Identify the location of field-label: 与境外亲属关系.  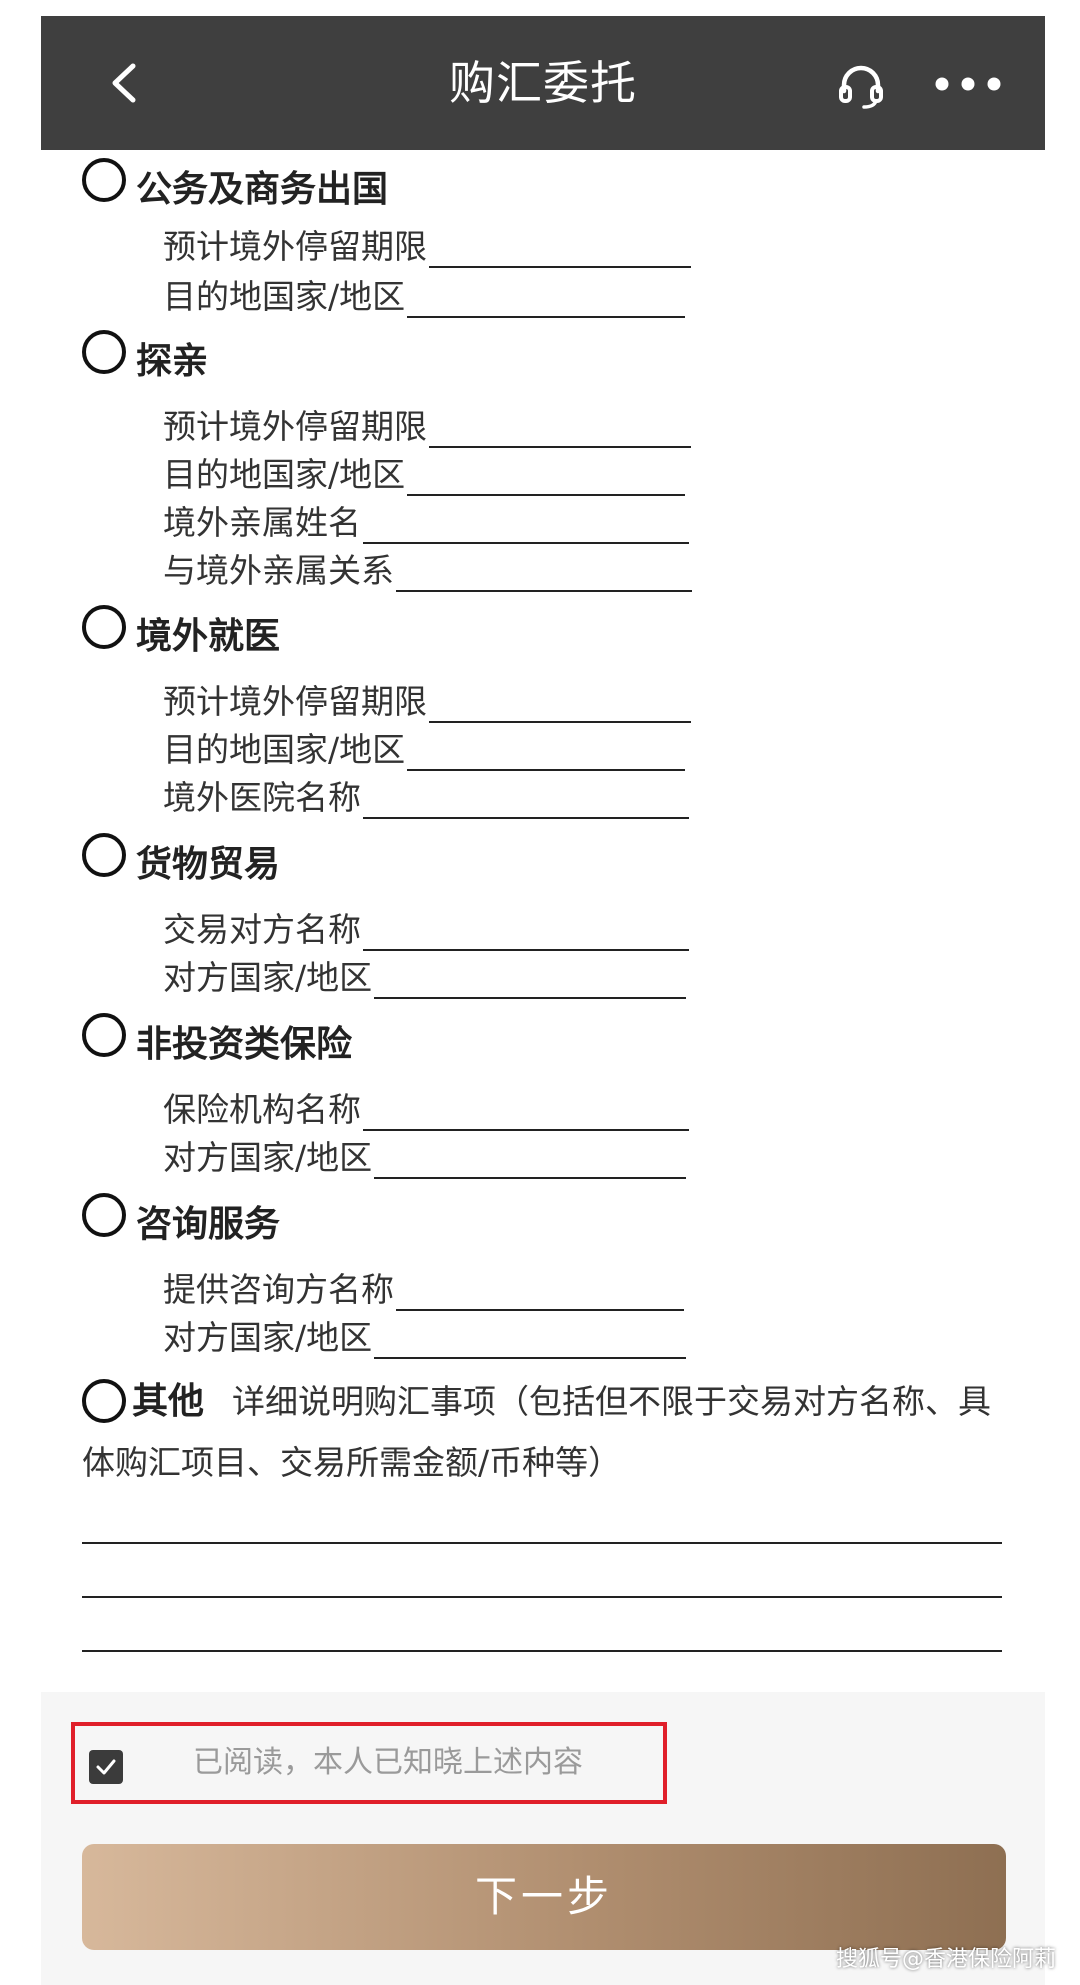
(278, 570).